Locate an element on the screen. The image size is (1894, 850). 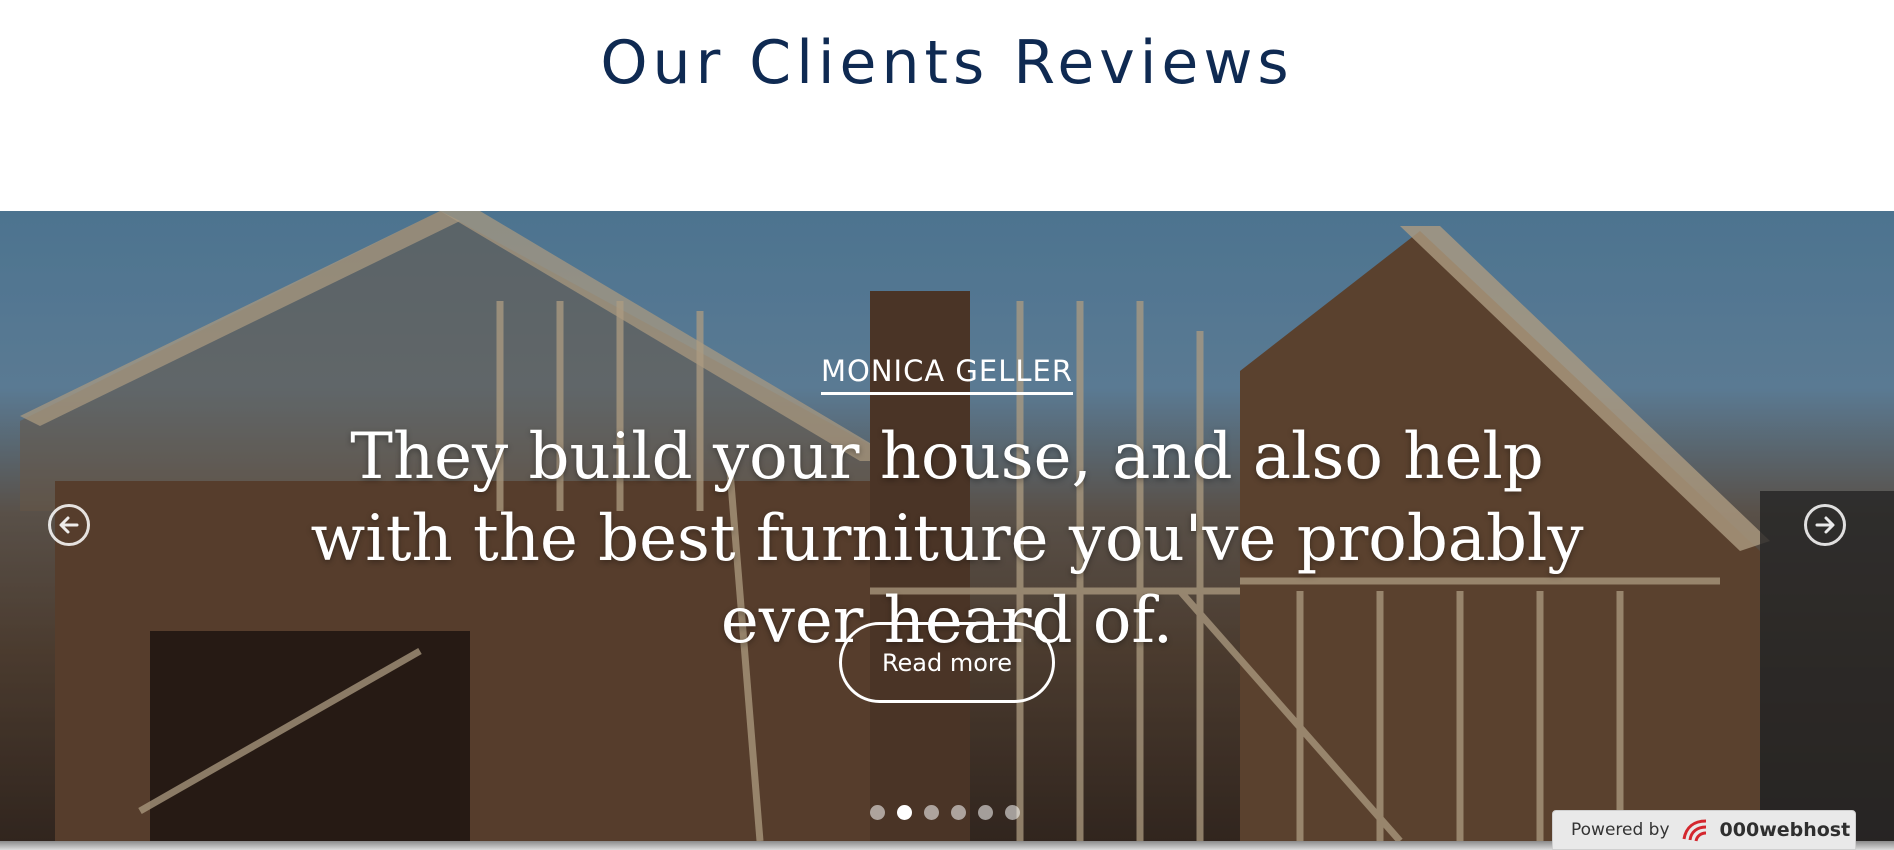
read-more-button: Read more is located at coordinates (947, 662).